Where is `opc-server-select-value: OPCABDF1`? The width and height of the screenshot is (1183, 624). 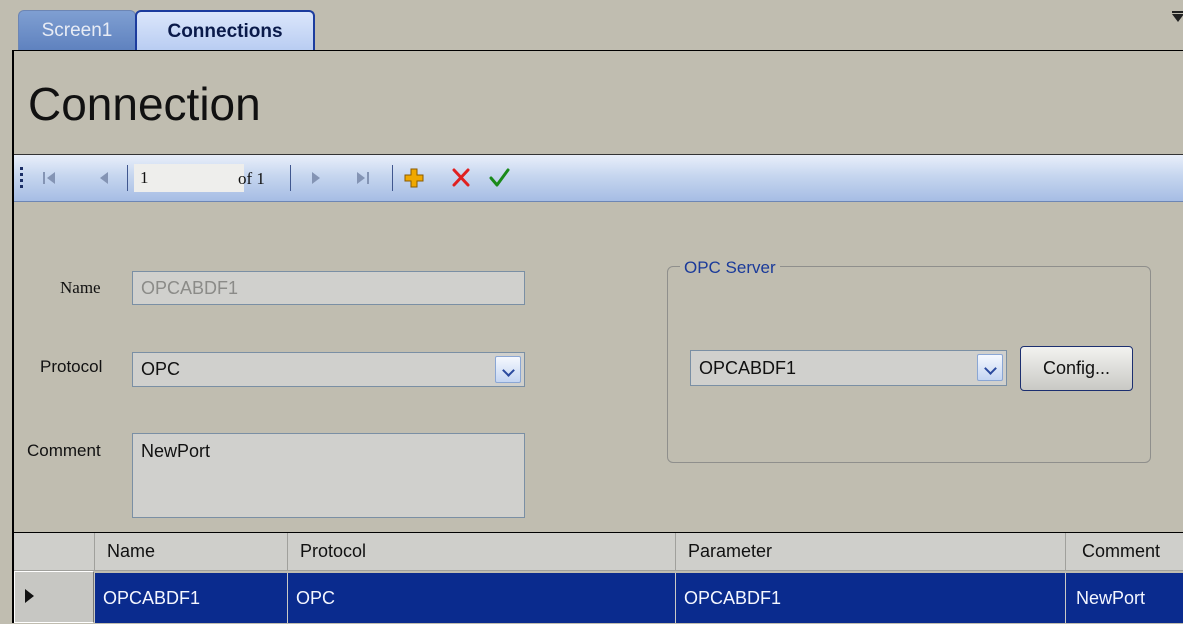 opc-server-select-value: OPCABDF1 is located at coordinates (748, 368).